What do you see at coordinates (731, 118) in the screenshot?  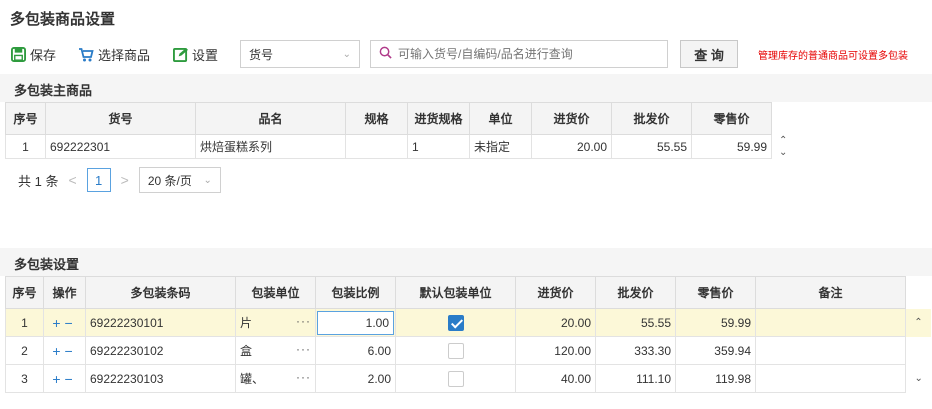 I see `col-retail-price: 零售价` at bounding box center [731, 118].